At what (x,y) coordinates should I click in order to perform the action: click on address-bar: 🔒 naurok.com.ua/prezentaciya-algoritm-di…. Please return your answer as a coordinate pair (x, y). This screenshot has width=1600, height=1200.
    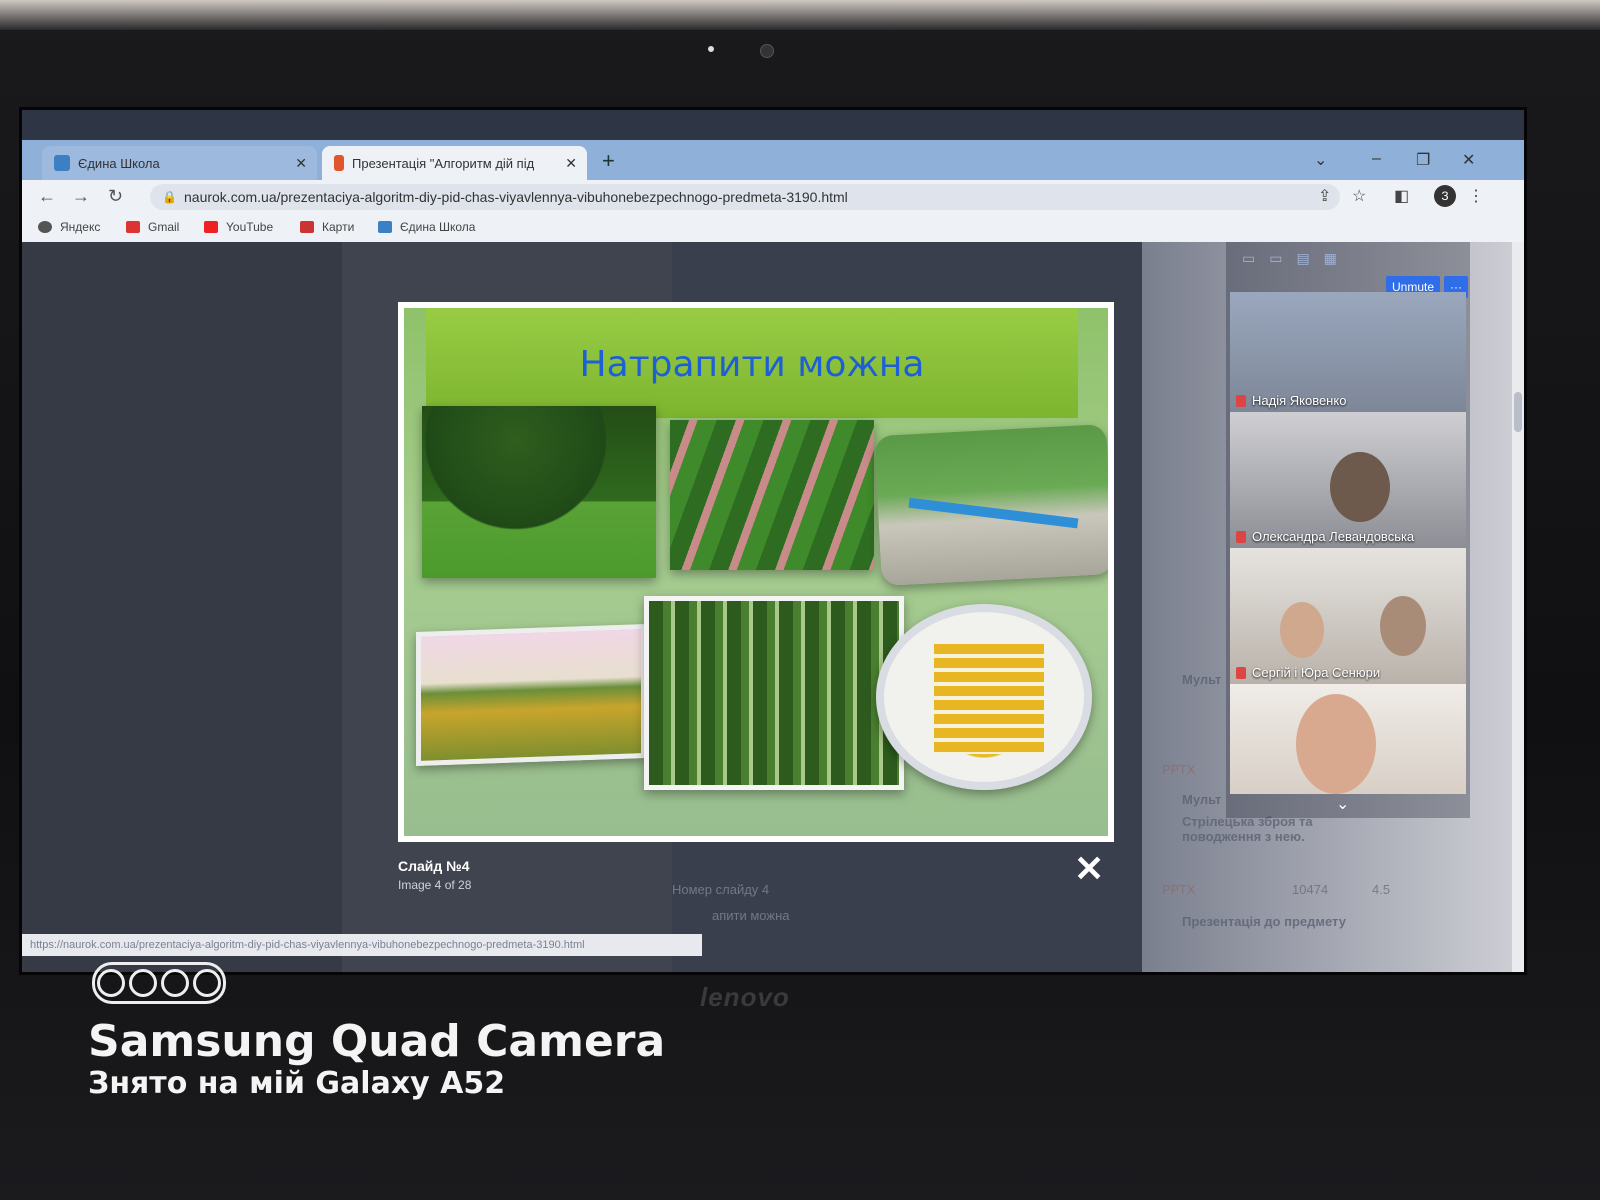
    Looking at the image, I should click on (745, 197).